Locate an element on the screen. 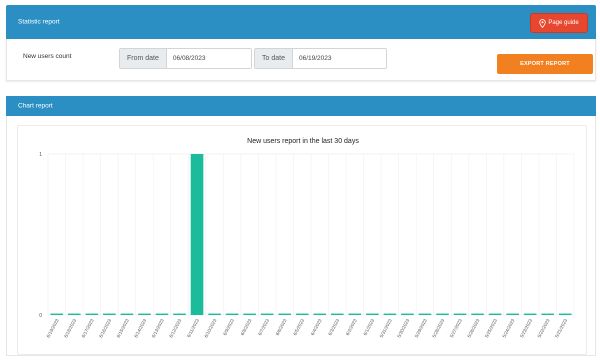  x-tick-label: 5/23/2023 is located at coordinates (526, 328).